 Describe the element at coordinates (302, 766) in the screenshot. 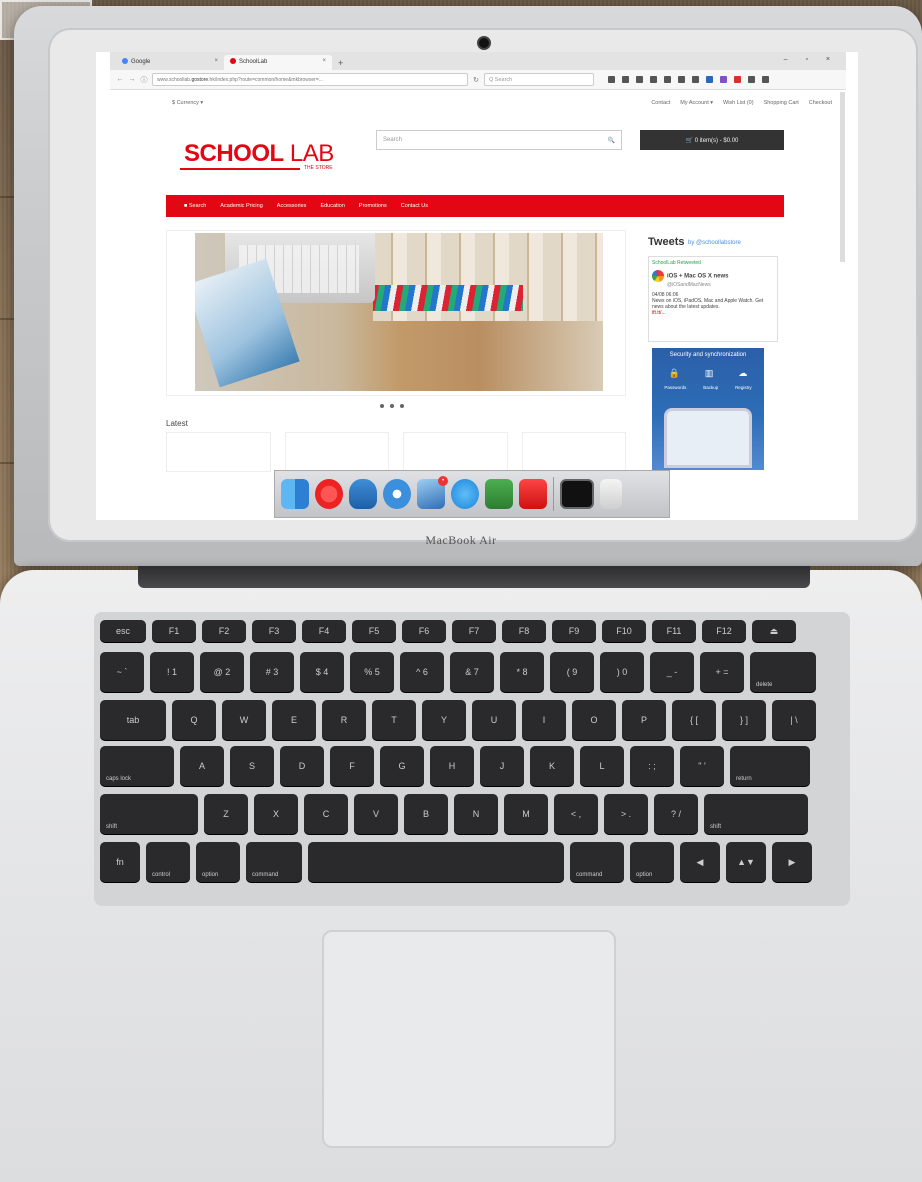

I see `key-d: D` at that location.